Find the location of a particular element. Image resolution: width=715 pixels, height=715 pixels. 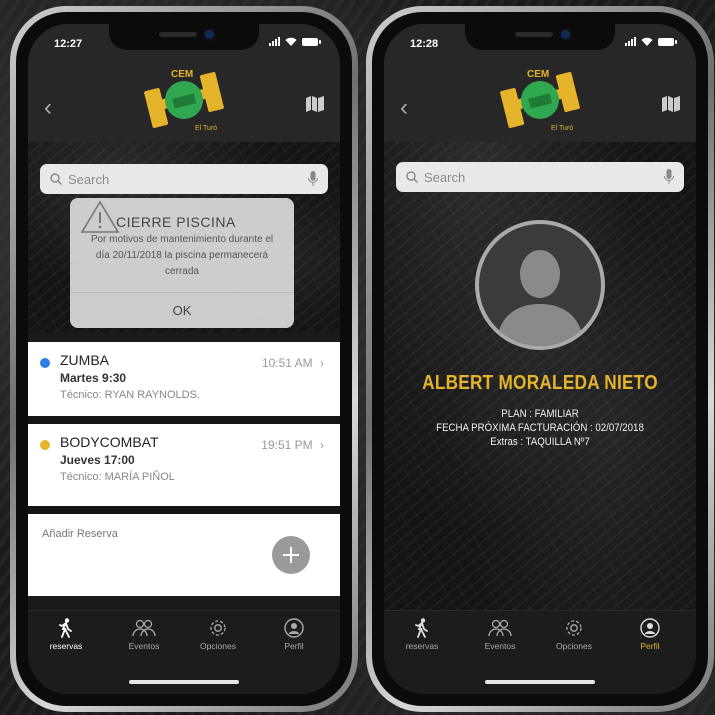

profile-plan: PLAN : FAMILIAR is located at coordinates (540, 414).